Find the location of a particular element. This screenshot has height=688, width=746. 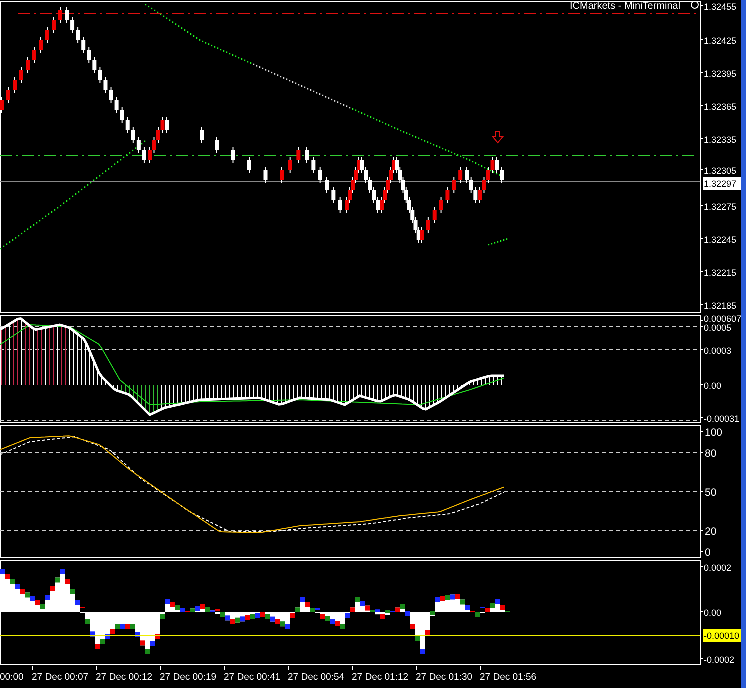

time-label: 27 Dec 00:12 is located at coordinates (124, 677).